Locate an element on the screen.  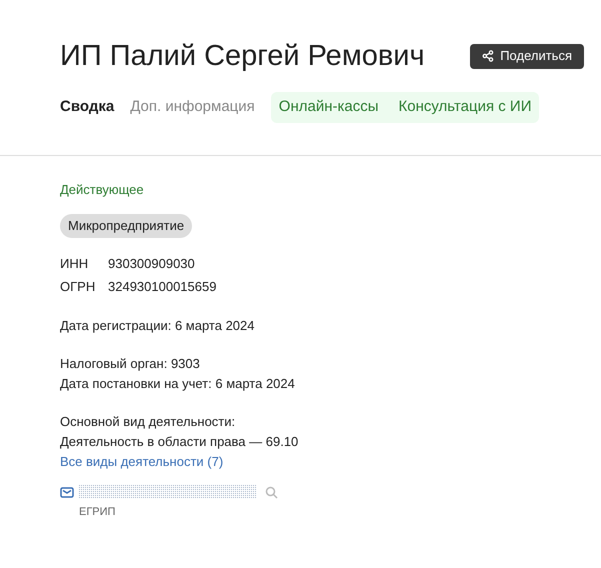
tab: Доп. информация is located at coordinates (192, 107).